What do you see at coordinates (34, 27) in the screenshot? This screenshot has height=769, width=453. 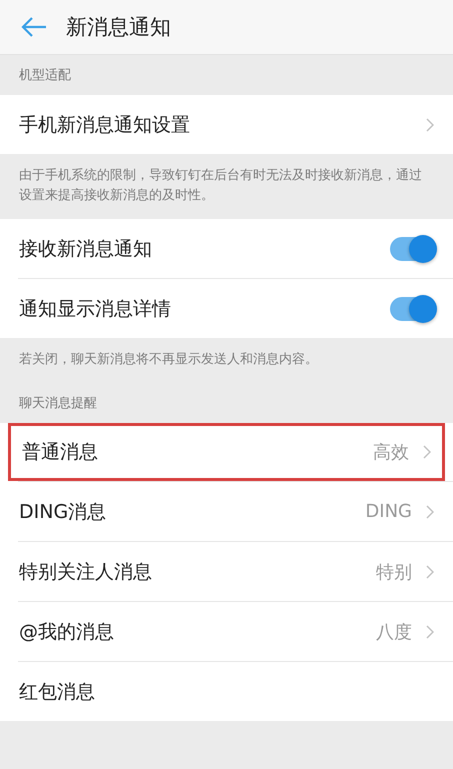 I see `back-arrow-icon` at bounding box center [34, 27].